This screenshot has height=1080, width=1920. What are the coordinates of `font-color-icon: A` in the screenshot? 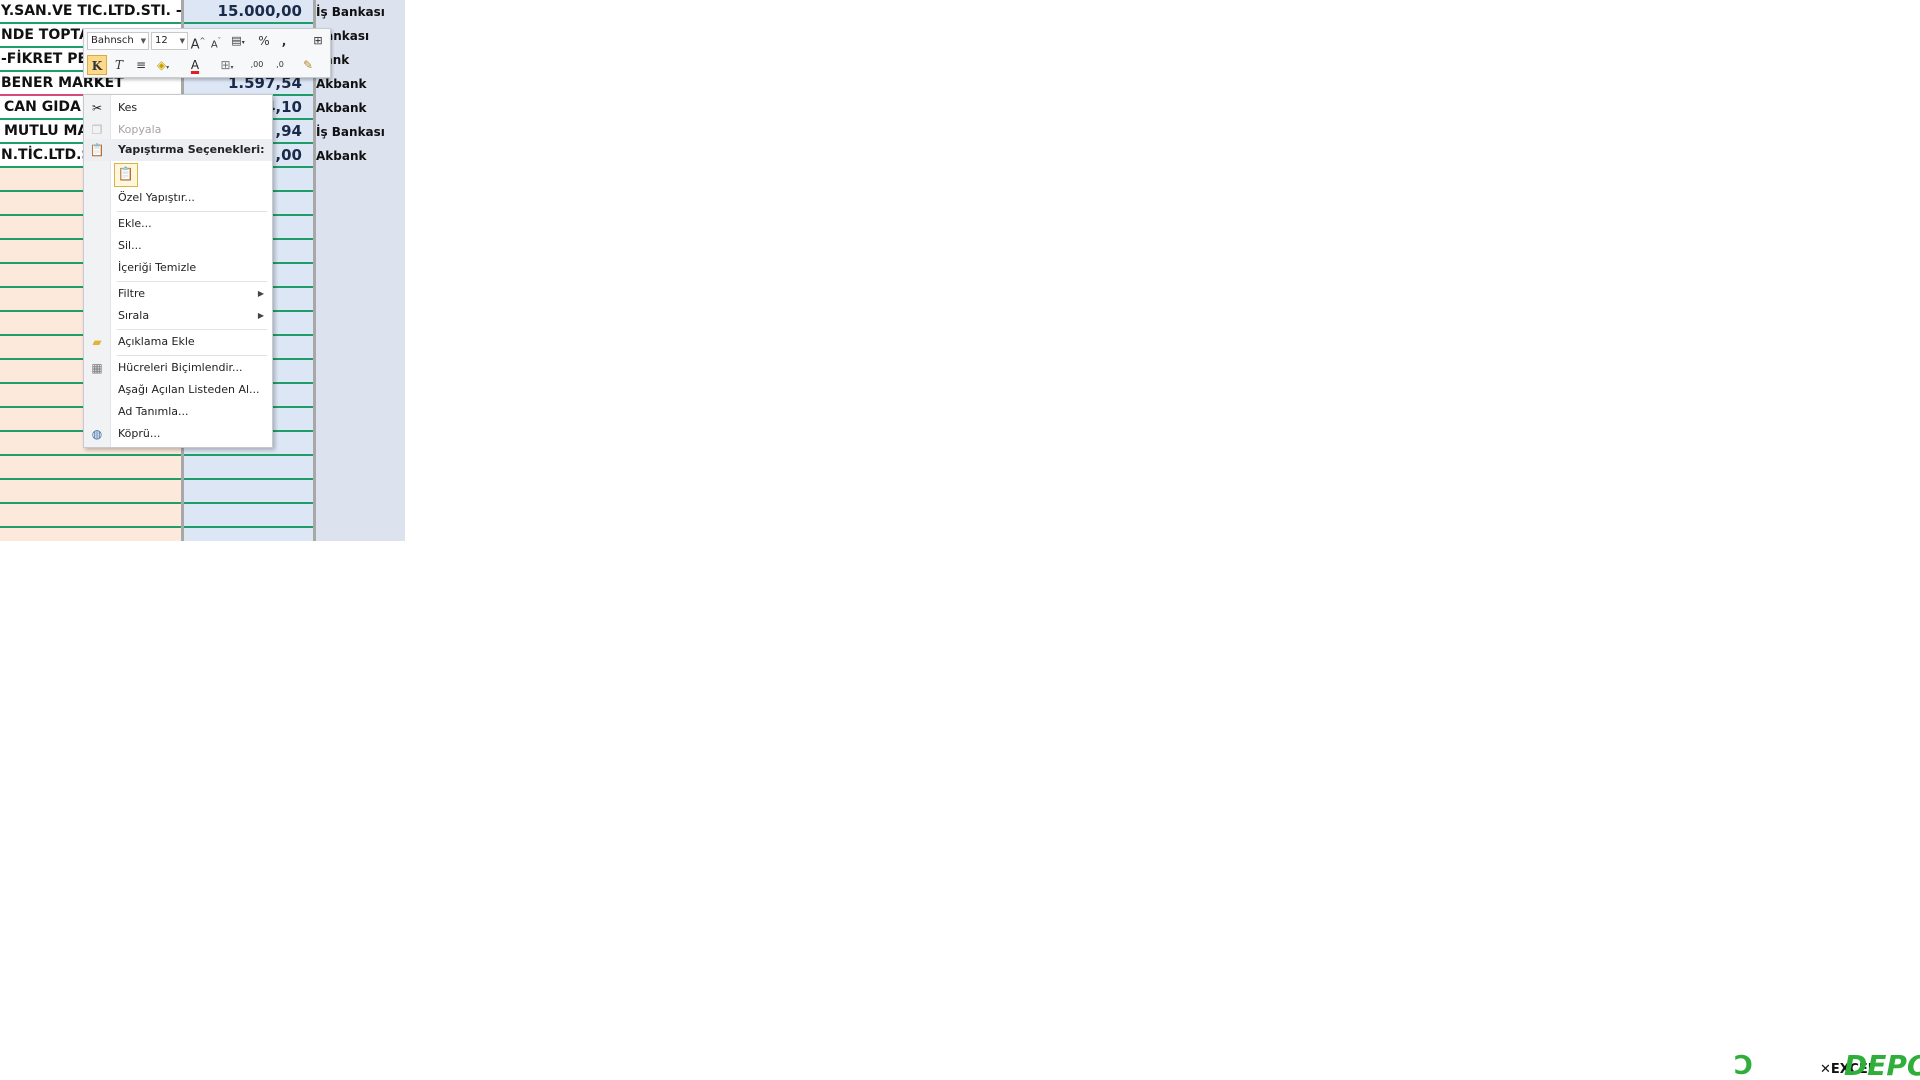 It's located at (195, 65).